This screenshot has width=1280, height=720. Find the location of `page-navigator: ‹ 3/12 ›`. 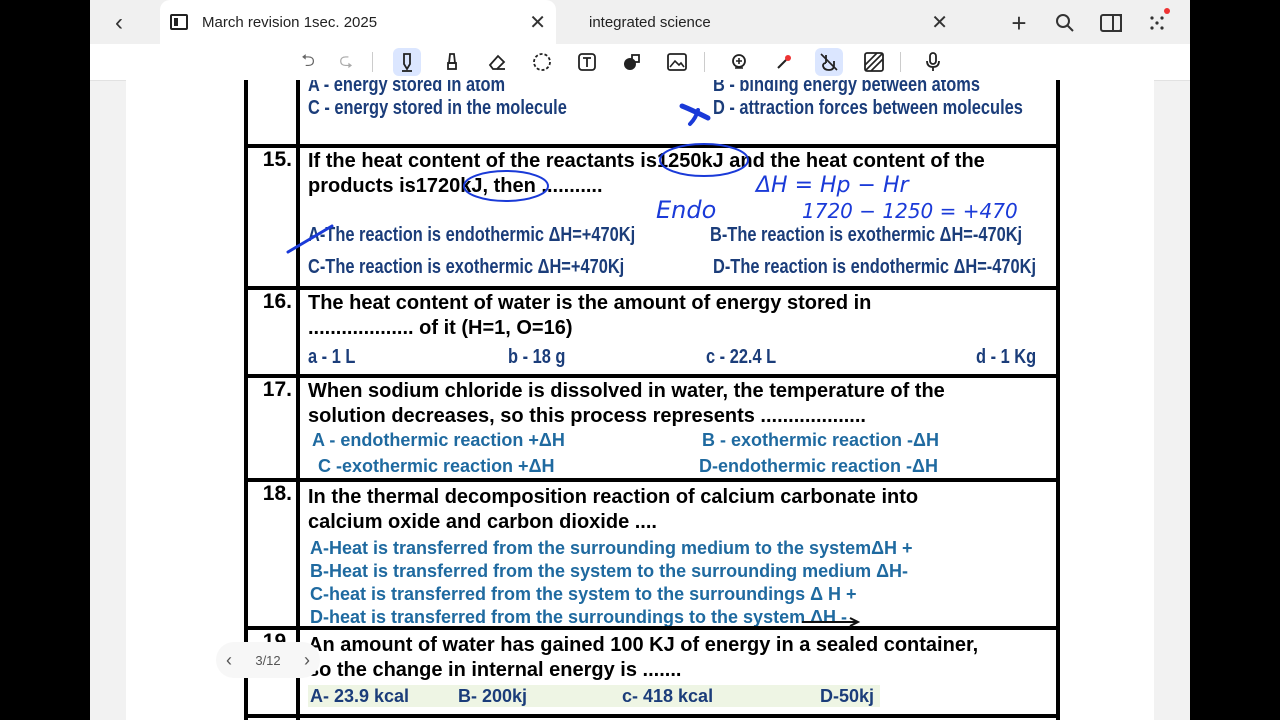

page-navigator: ‹ 3/12 › is located at coordinates (268, 660).